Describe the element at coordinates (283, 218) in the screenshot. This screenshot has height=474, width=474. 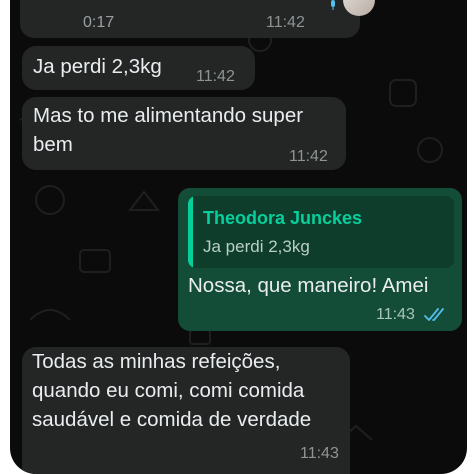
I see `quoted-sender-name: Theodora Junckes` at that location.